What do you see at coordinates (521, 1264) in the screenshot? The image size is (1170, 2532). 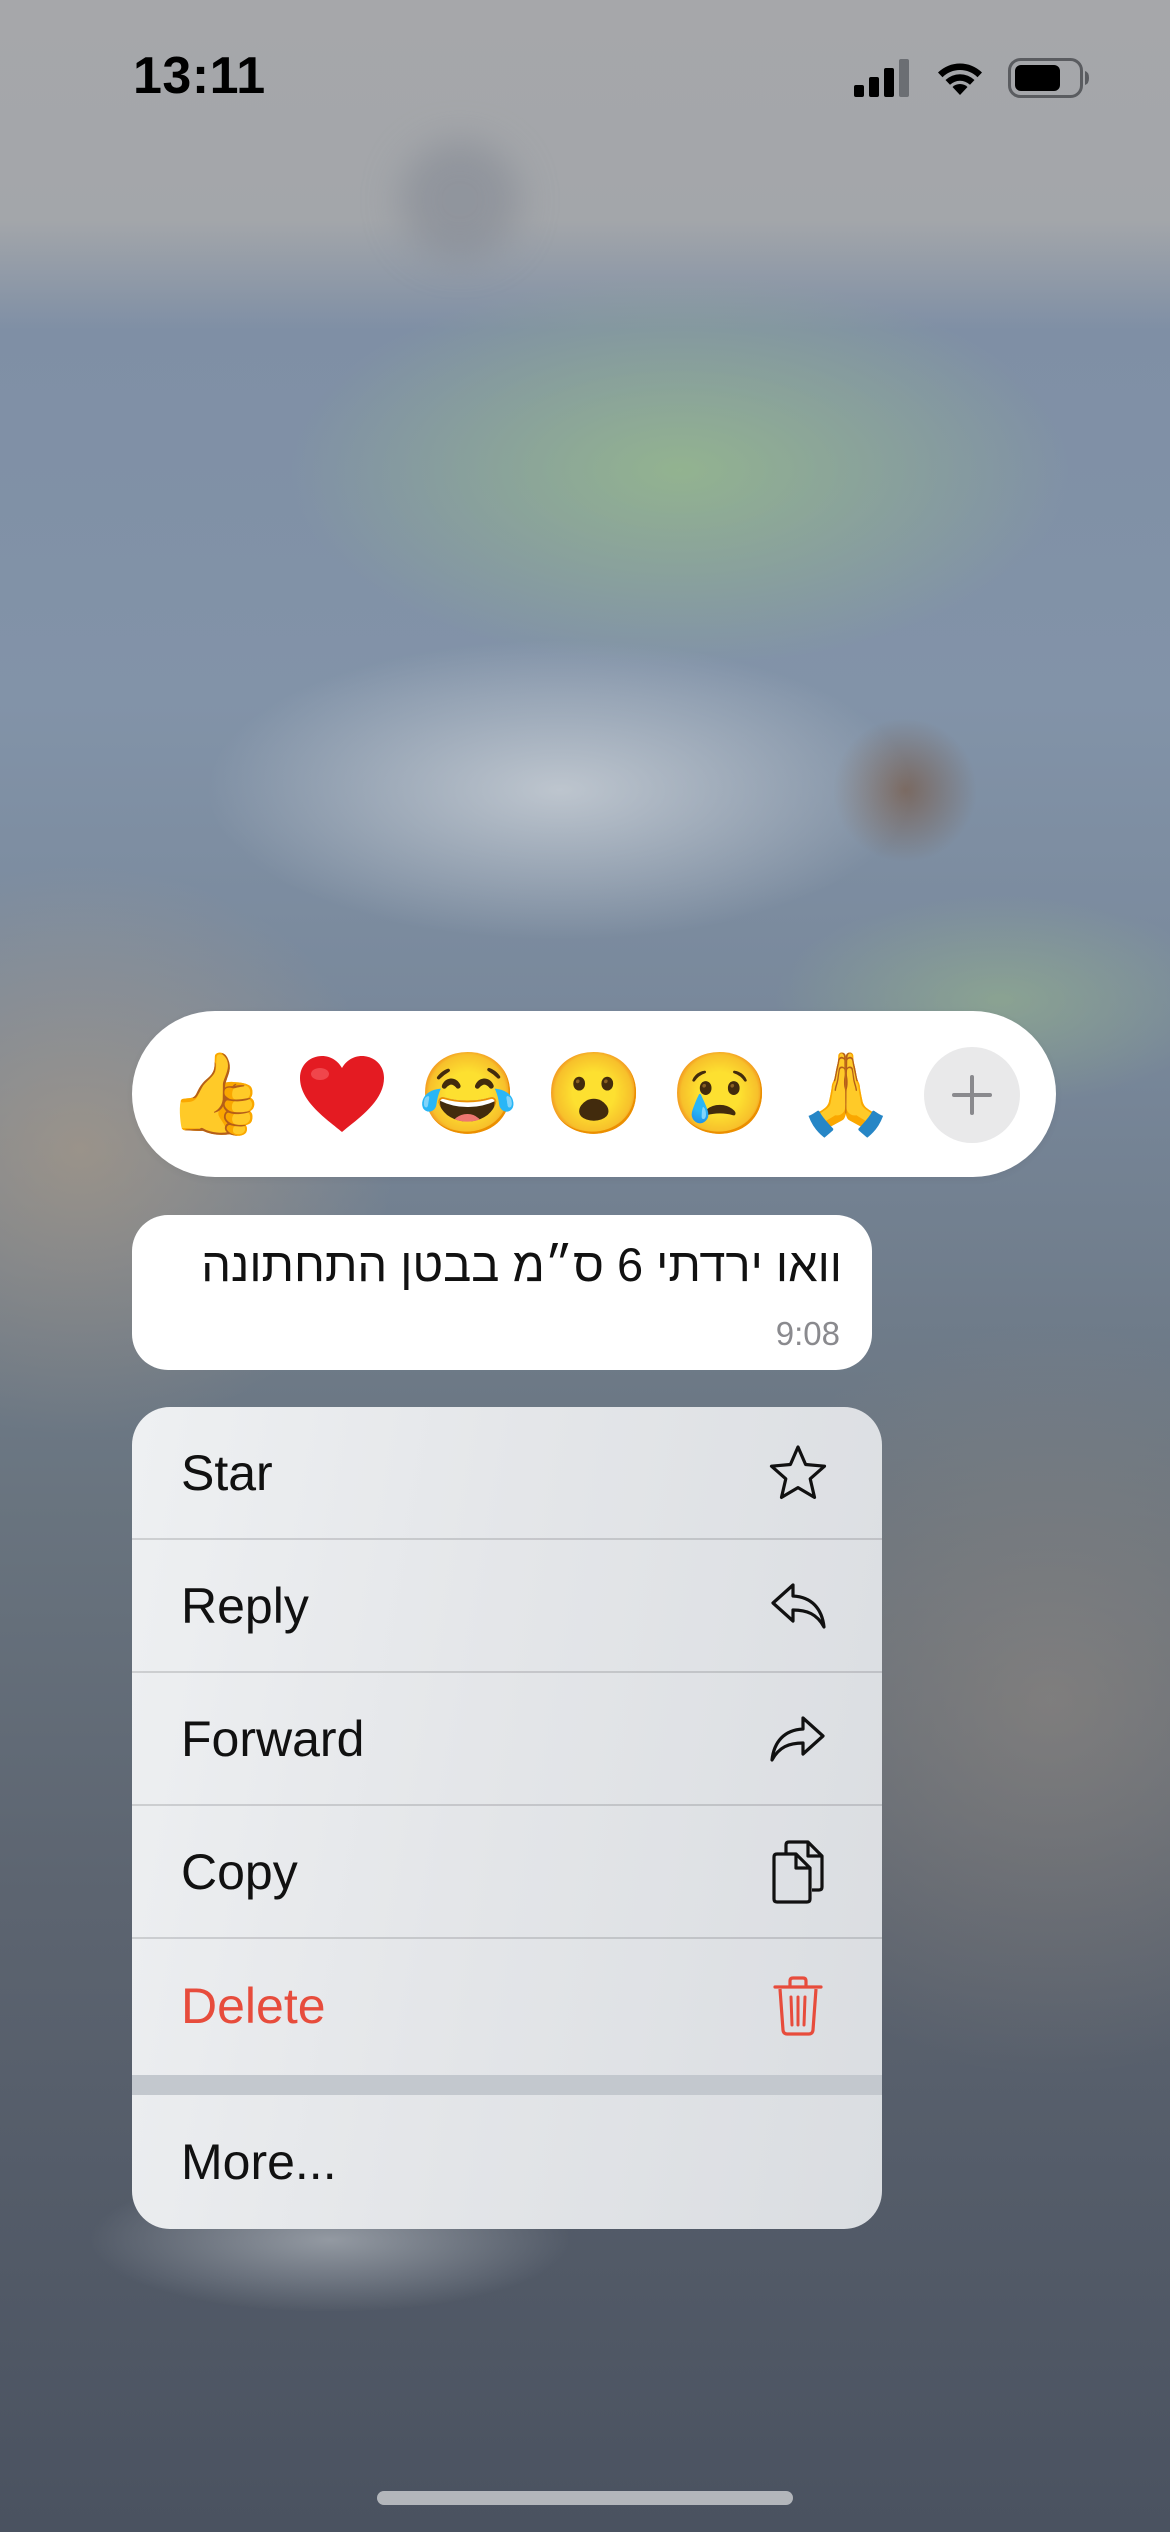 I see `message-text: וואו ירדתי 6 ס״מ בבטן התחתונה` at bounding box center [521, 1264].